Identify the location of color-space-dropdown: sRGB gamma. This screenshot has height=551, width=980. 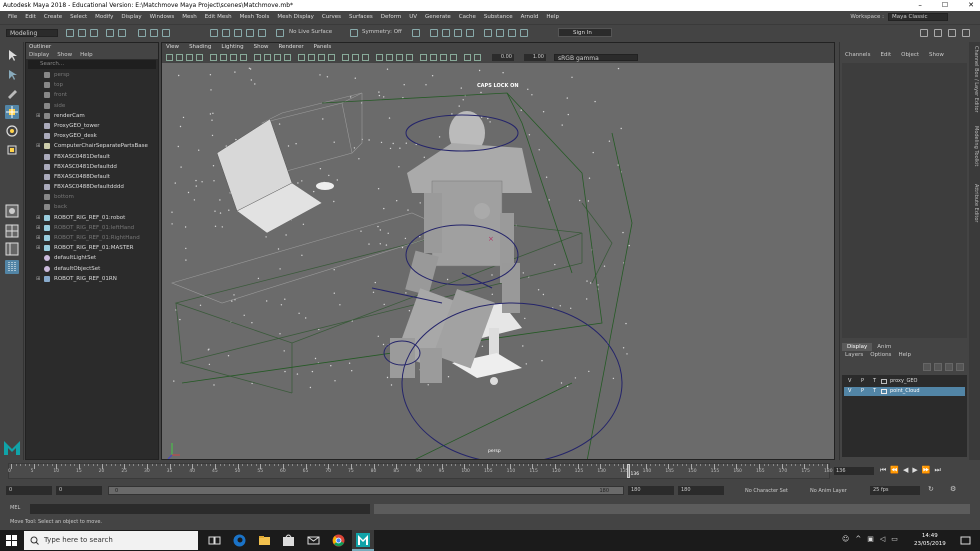
(596, 58).